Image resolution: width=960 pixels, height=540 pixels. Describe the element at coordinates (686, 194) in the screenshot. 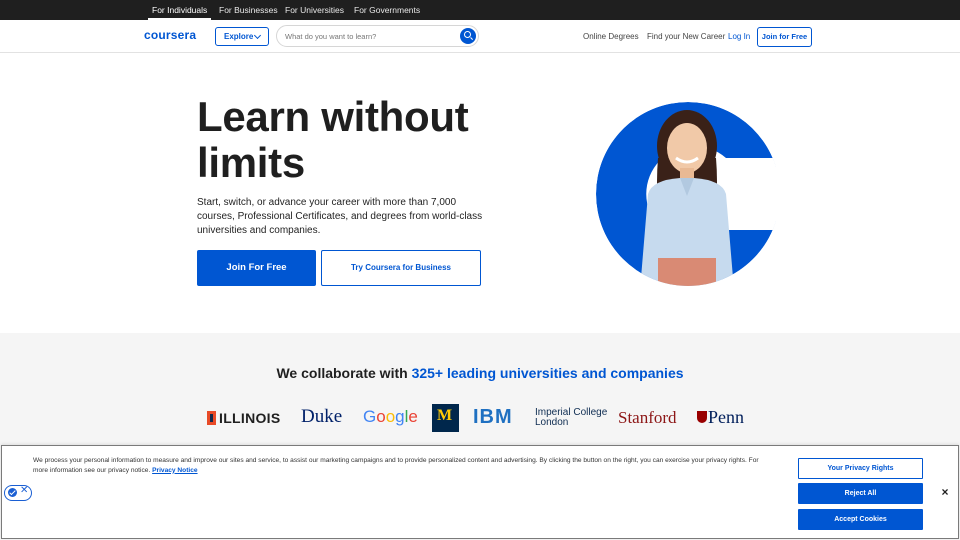

I see `hero-illustration` at that location.